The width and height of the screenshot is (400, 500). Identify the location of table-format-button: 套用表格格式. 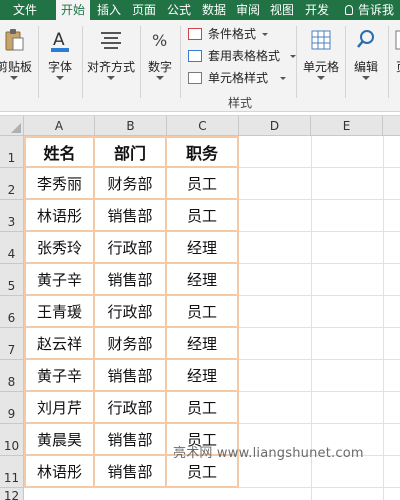
(241, 56).